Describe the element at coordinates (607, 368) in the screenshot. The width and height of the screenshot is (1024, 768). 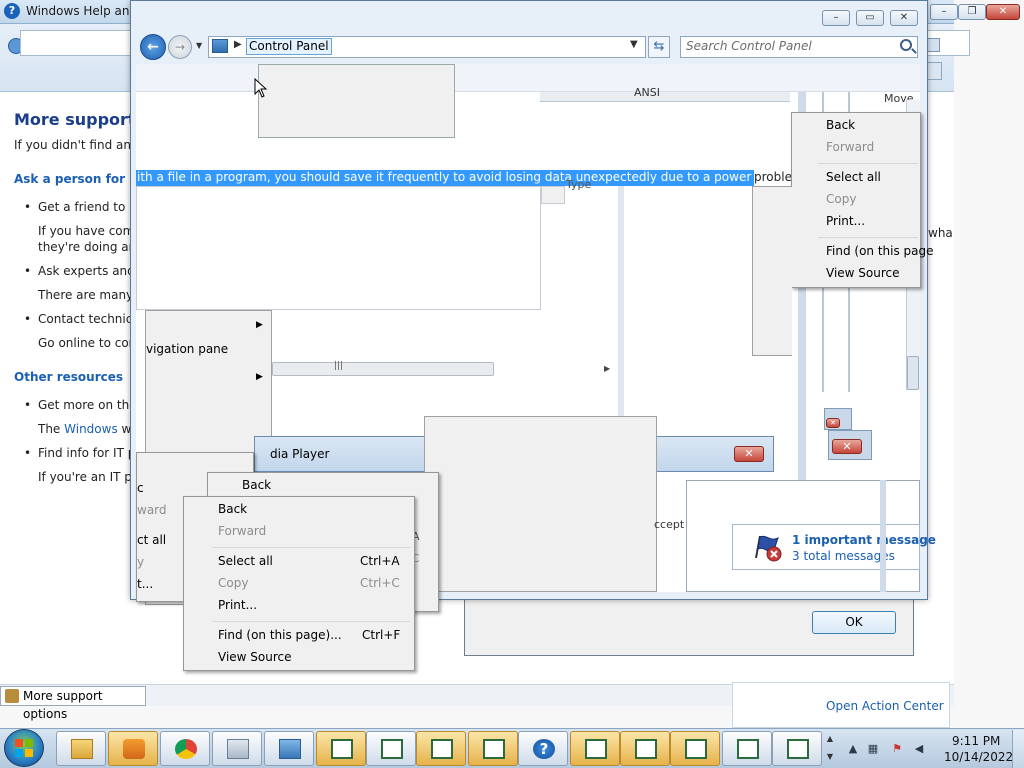
I see `scroll-right-icon: ▶` at that location.